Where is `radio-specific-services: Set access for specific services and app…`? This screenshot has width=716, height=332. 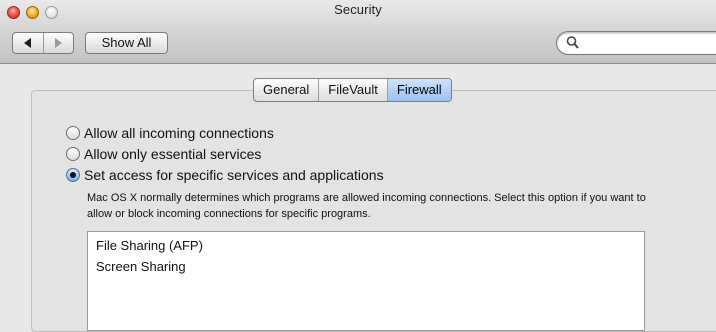
radio-specific-services: Set access for specific services and app… is located at coordinates (225, 175).